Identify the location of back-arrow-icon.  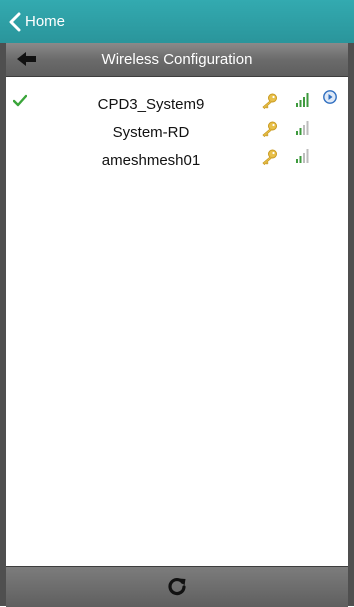
(27, 59).